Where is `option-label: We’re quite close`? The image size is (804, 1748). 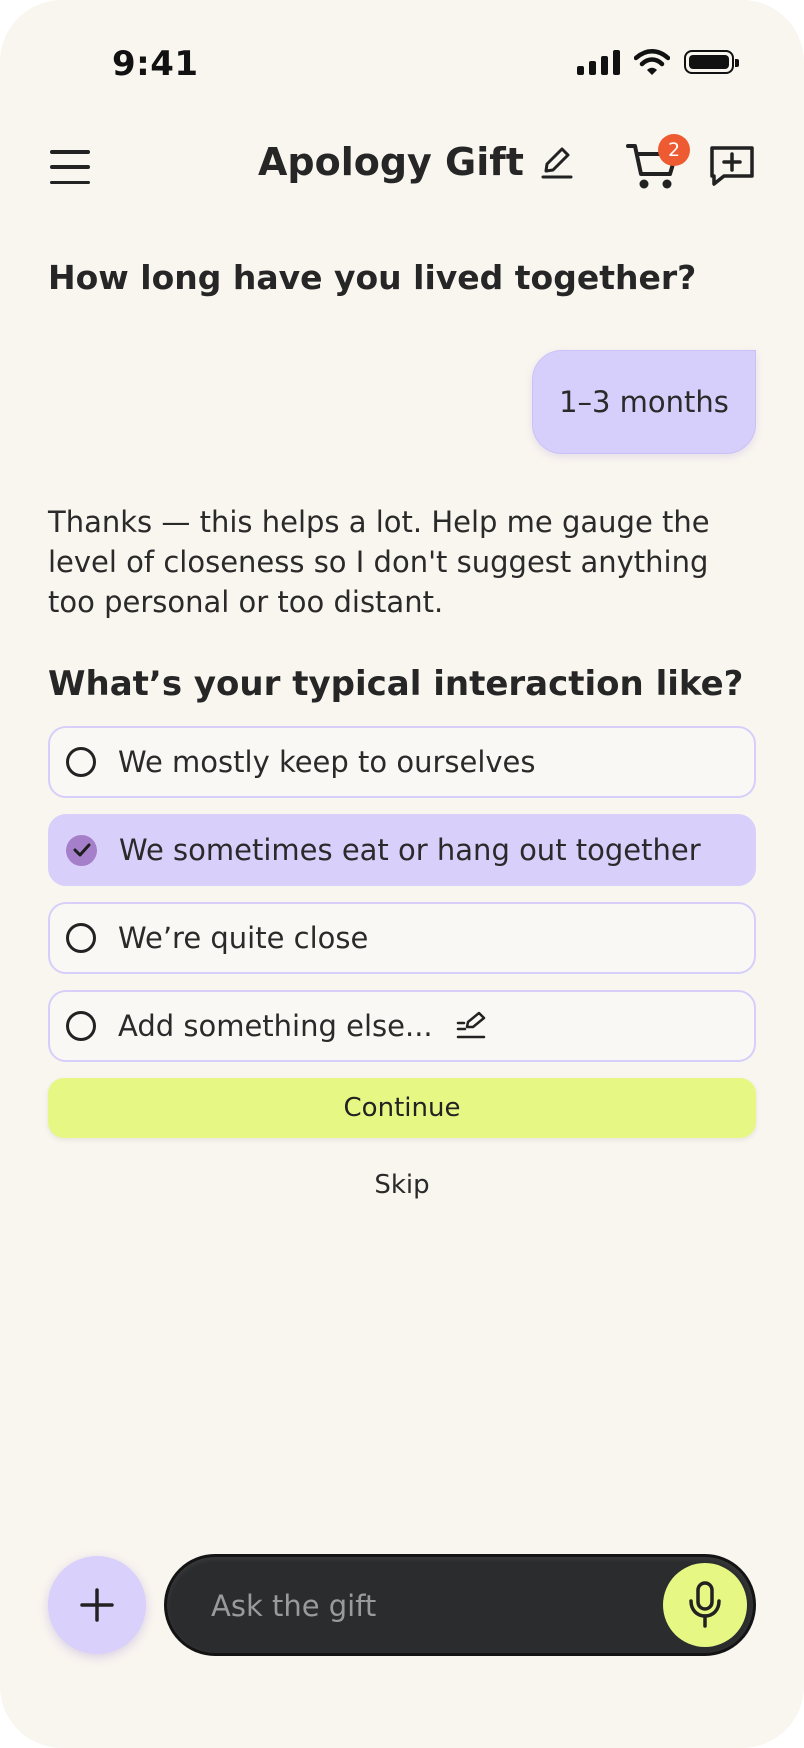 option-label: We’re quite close is located at coordinates (243, 938).